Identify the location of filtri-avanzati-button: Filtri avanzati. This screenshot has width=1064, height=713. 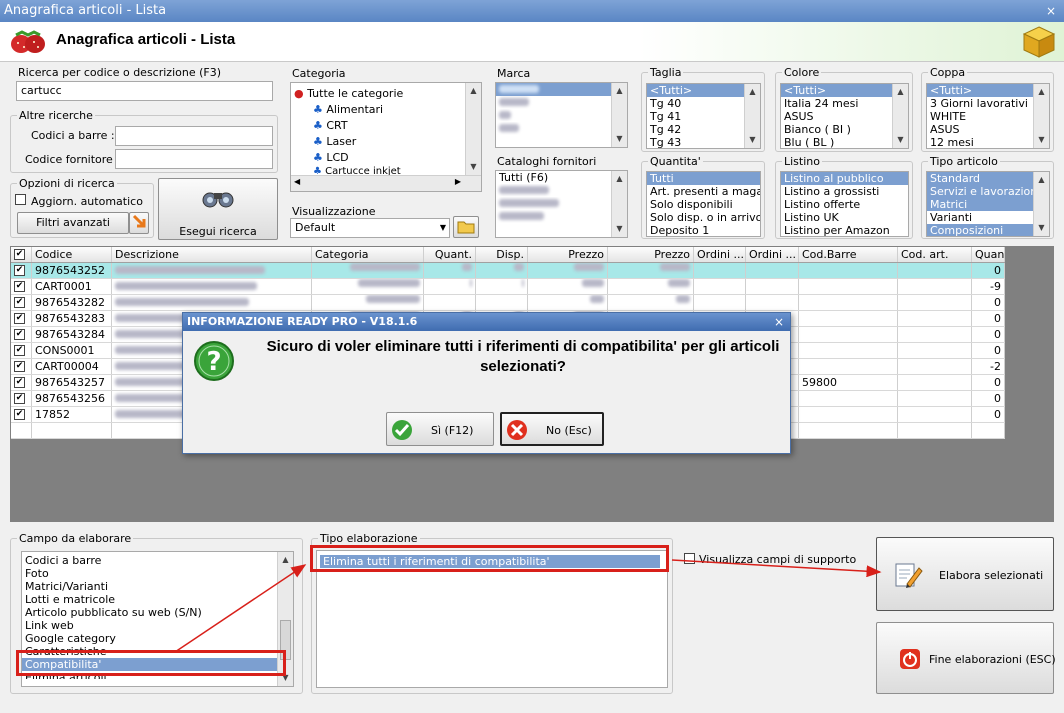
(73, 223).